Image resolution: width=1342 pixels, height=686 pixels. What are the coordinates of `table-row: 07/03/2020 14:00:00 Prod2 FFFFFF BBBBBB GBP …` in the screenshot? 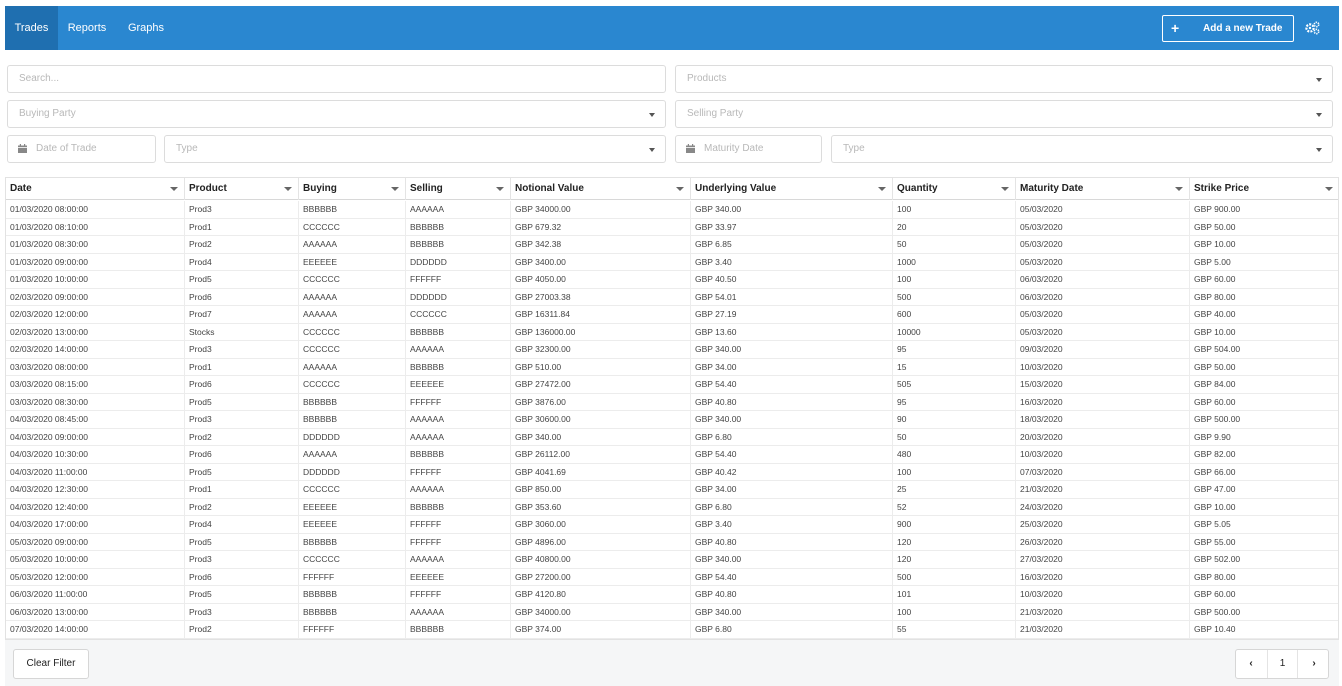 It's located at (672, 630).